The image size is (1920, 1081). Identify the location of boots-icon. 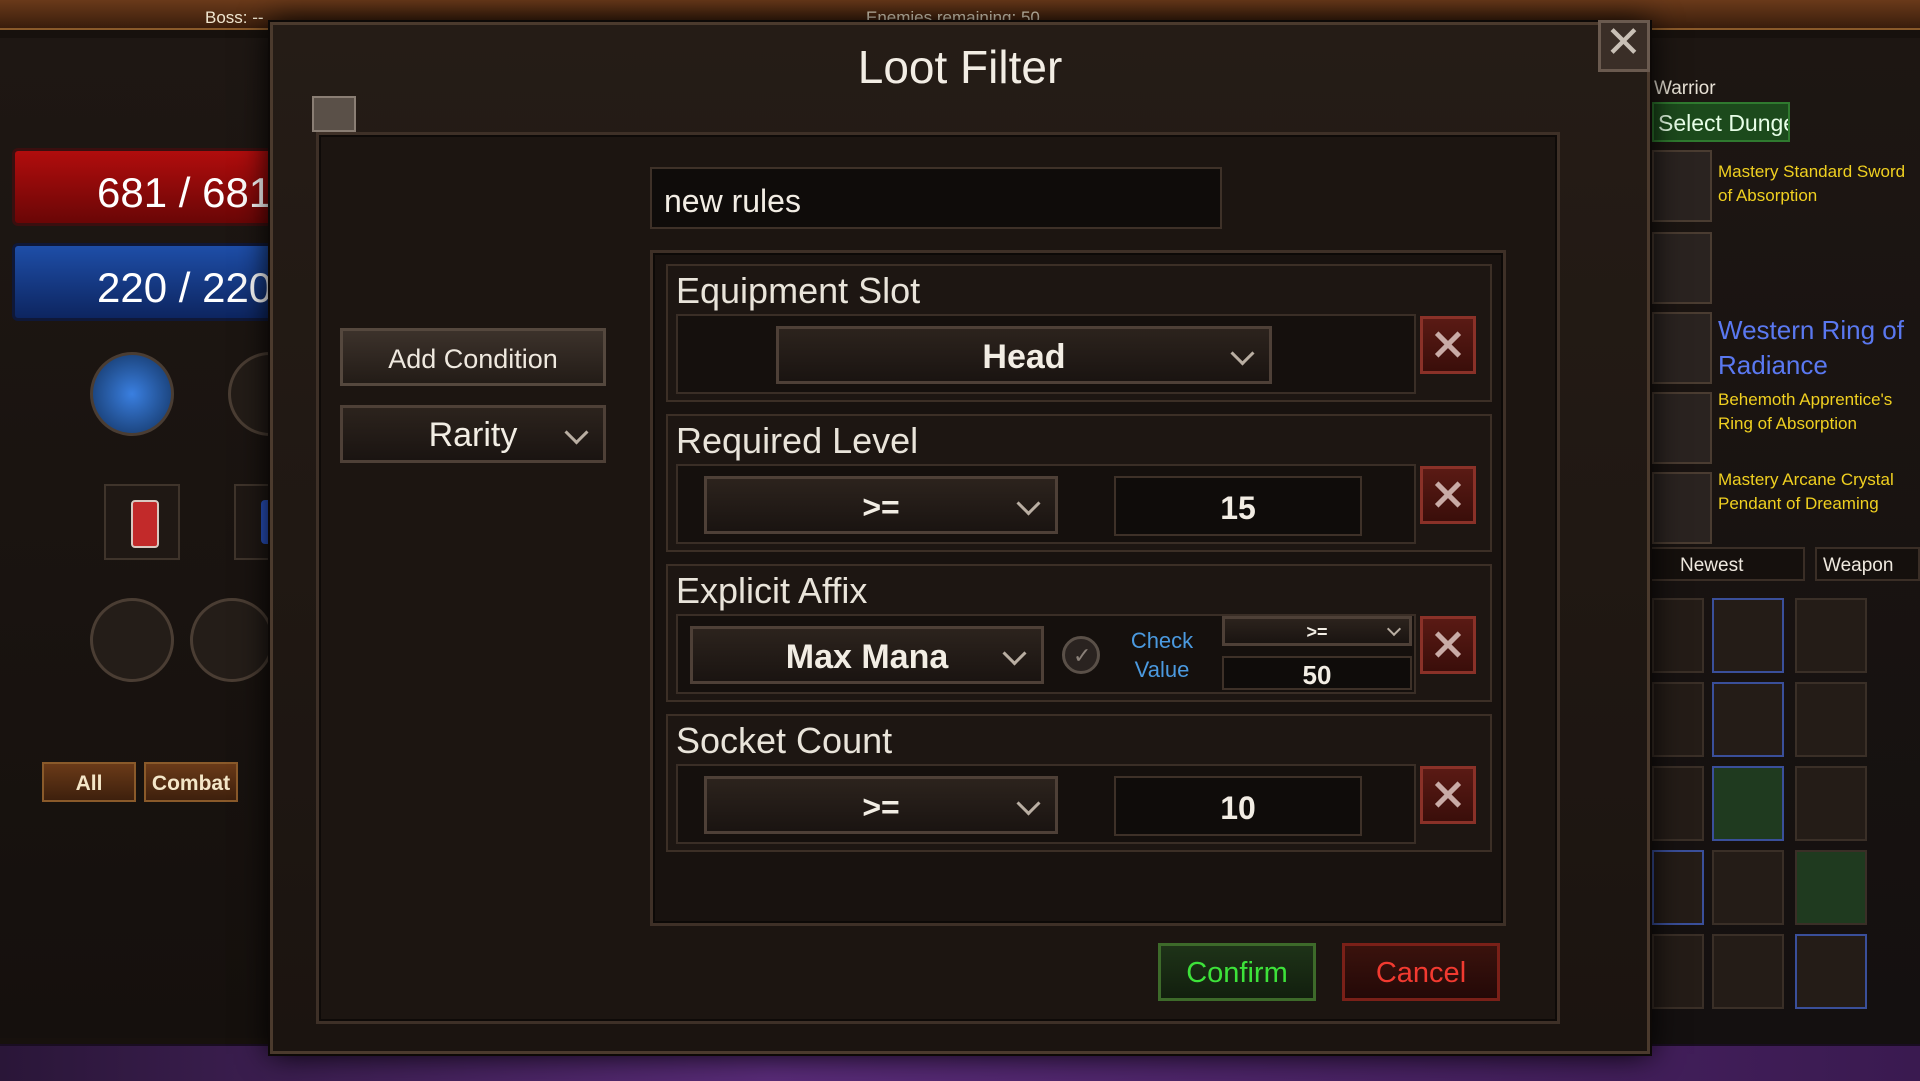
(1748, 635).